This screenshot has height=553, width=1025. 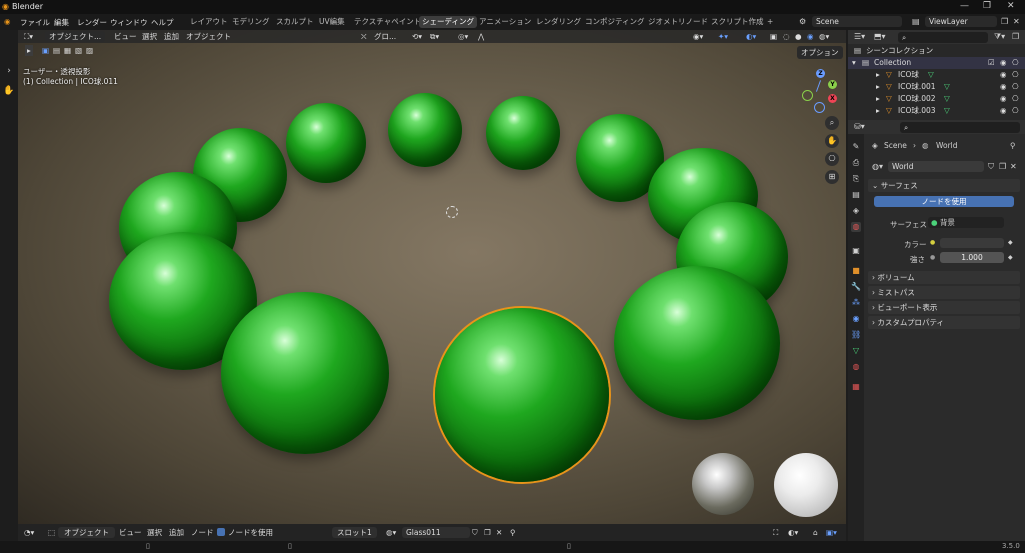 I want to click on snap-icon: ⧉▾, so click(x=434, y=36).